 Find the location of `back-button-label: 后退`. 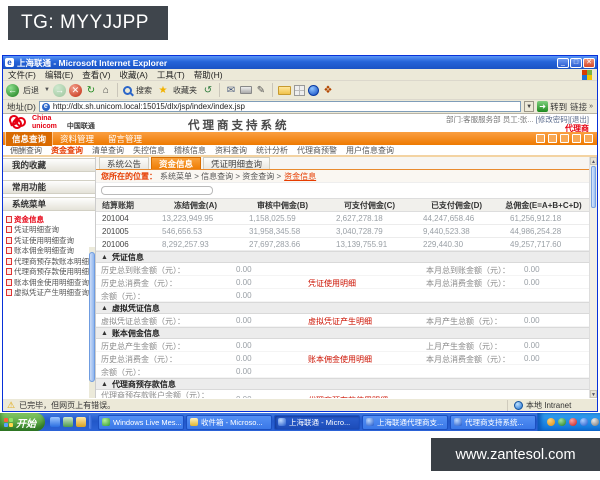

back-button-label: 后退 is located at coordinates (31, 90).